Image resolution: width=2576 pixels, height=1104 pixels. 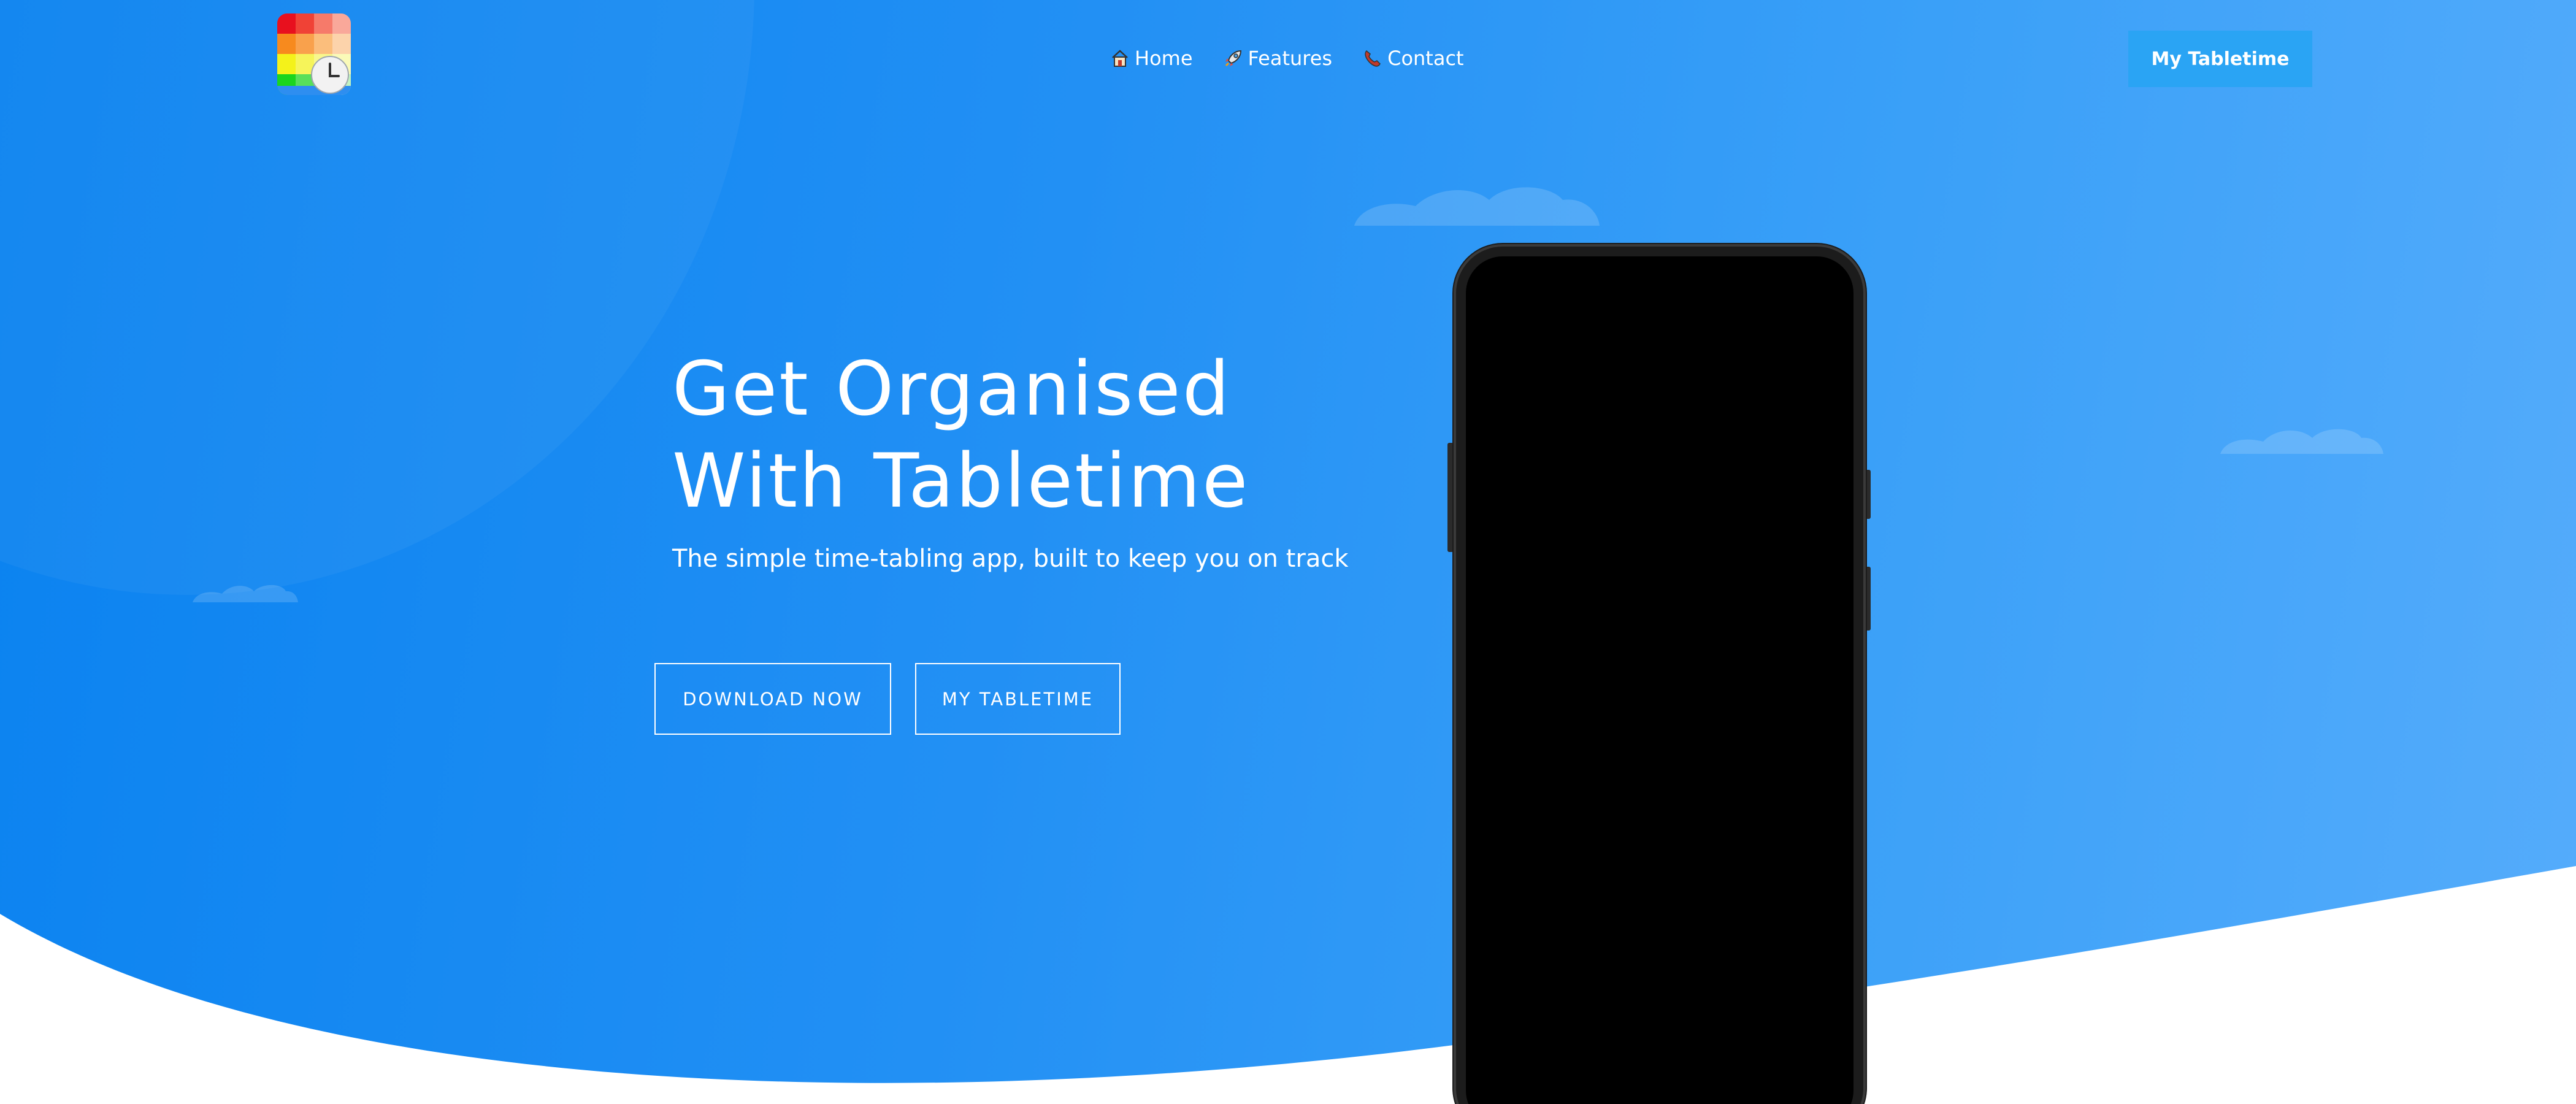 What do you see at coordinates (1373, 58) in the screenshot?
I see `phone-icon` at bounding box center [1373, 58].